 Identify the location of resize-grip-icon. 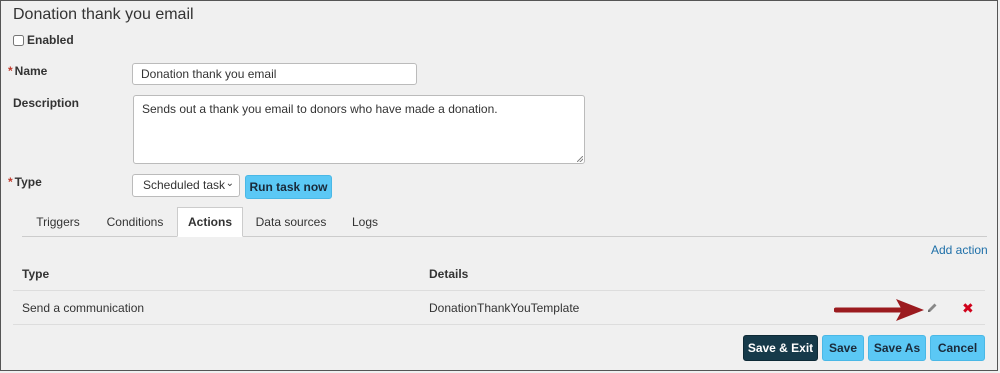
(580, 159).